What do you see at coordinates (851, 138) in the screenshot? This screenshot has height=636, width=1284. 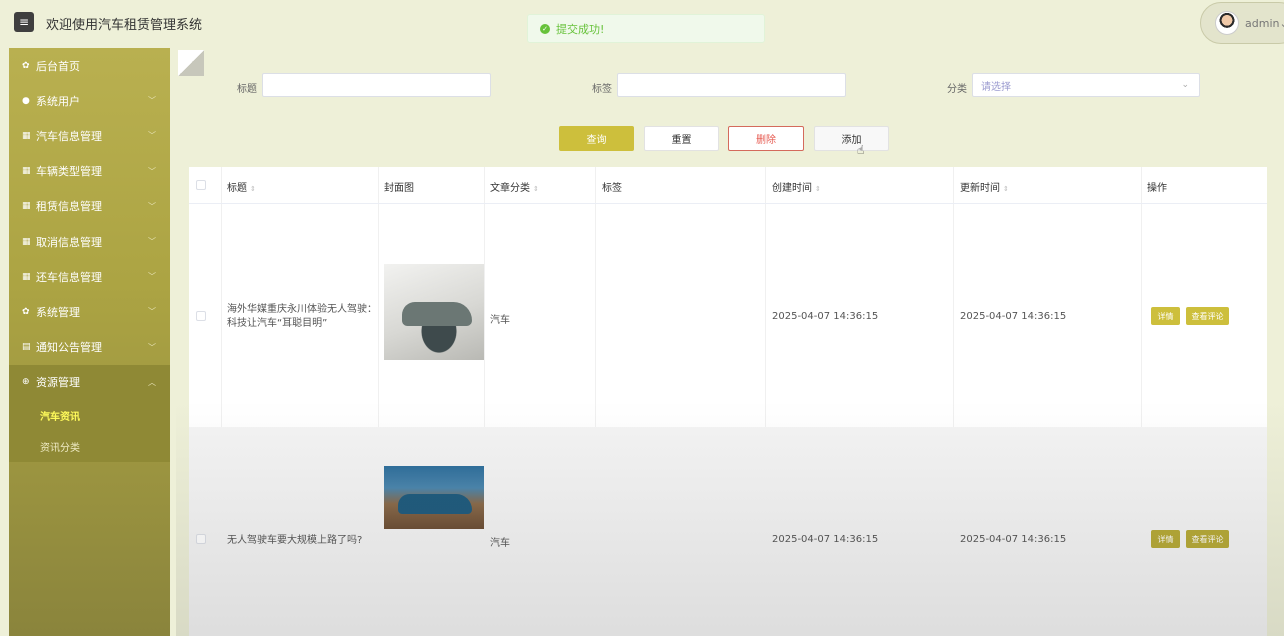 I see `add-button: 添加` at bounding box center [851, 138].